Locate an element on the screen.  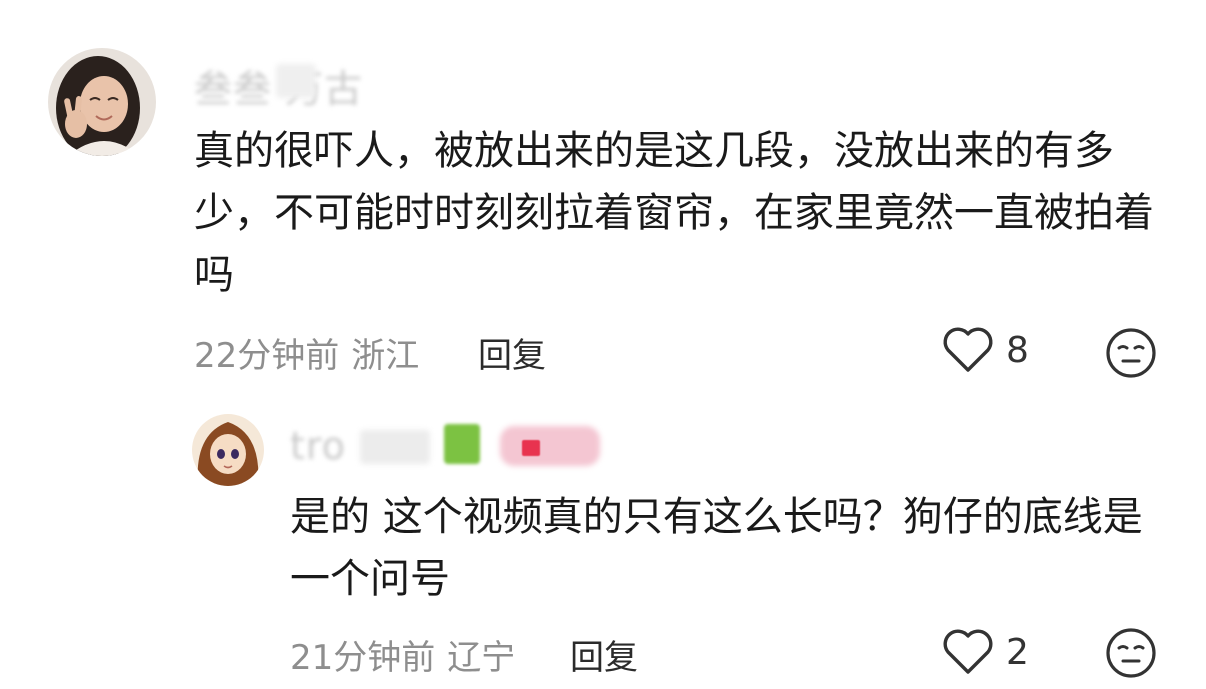
like-button: 8 is located at coordinates (985, 350).